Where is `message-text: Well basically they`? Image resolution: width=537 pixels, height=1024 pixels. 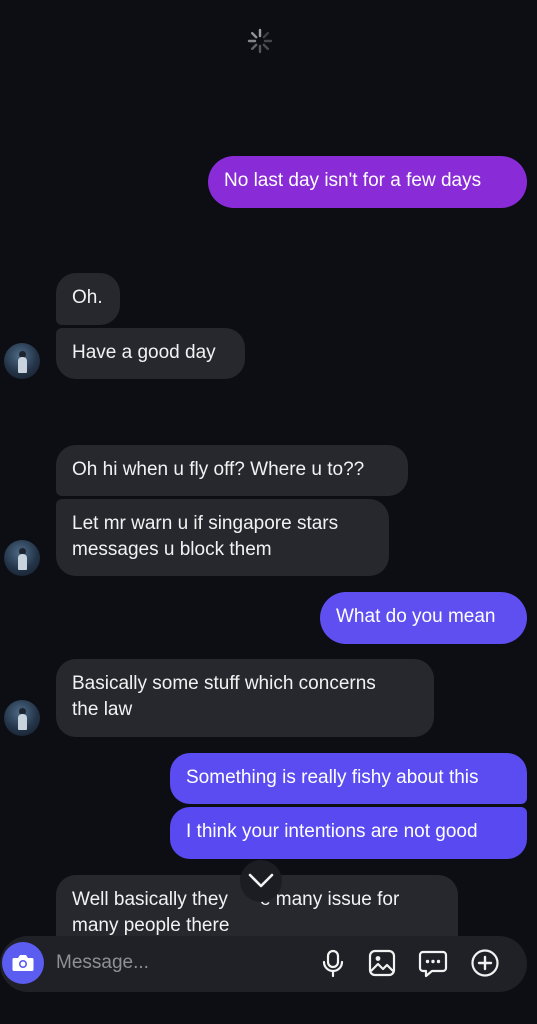
message-text: Well basically they is located at coordinates (150, 899).